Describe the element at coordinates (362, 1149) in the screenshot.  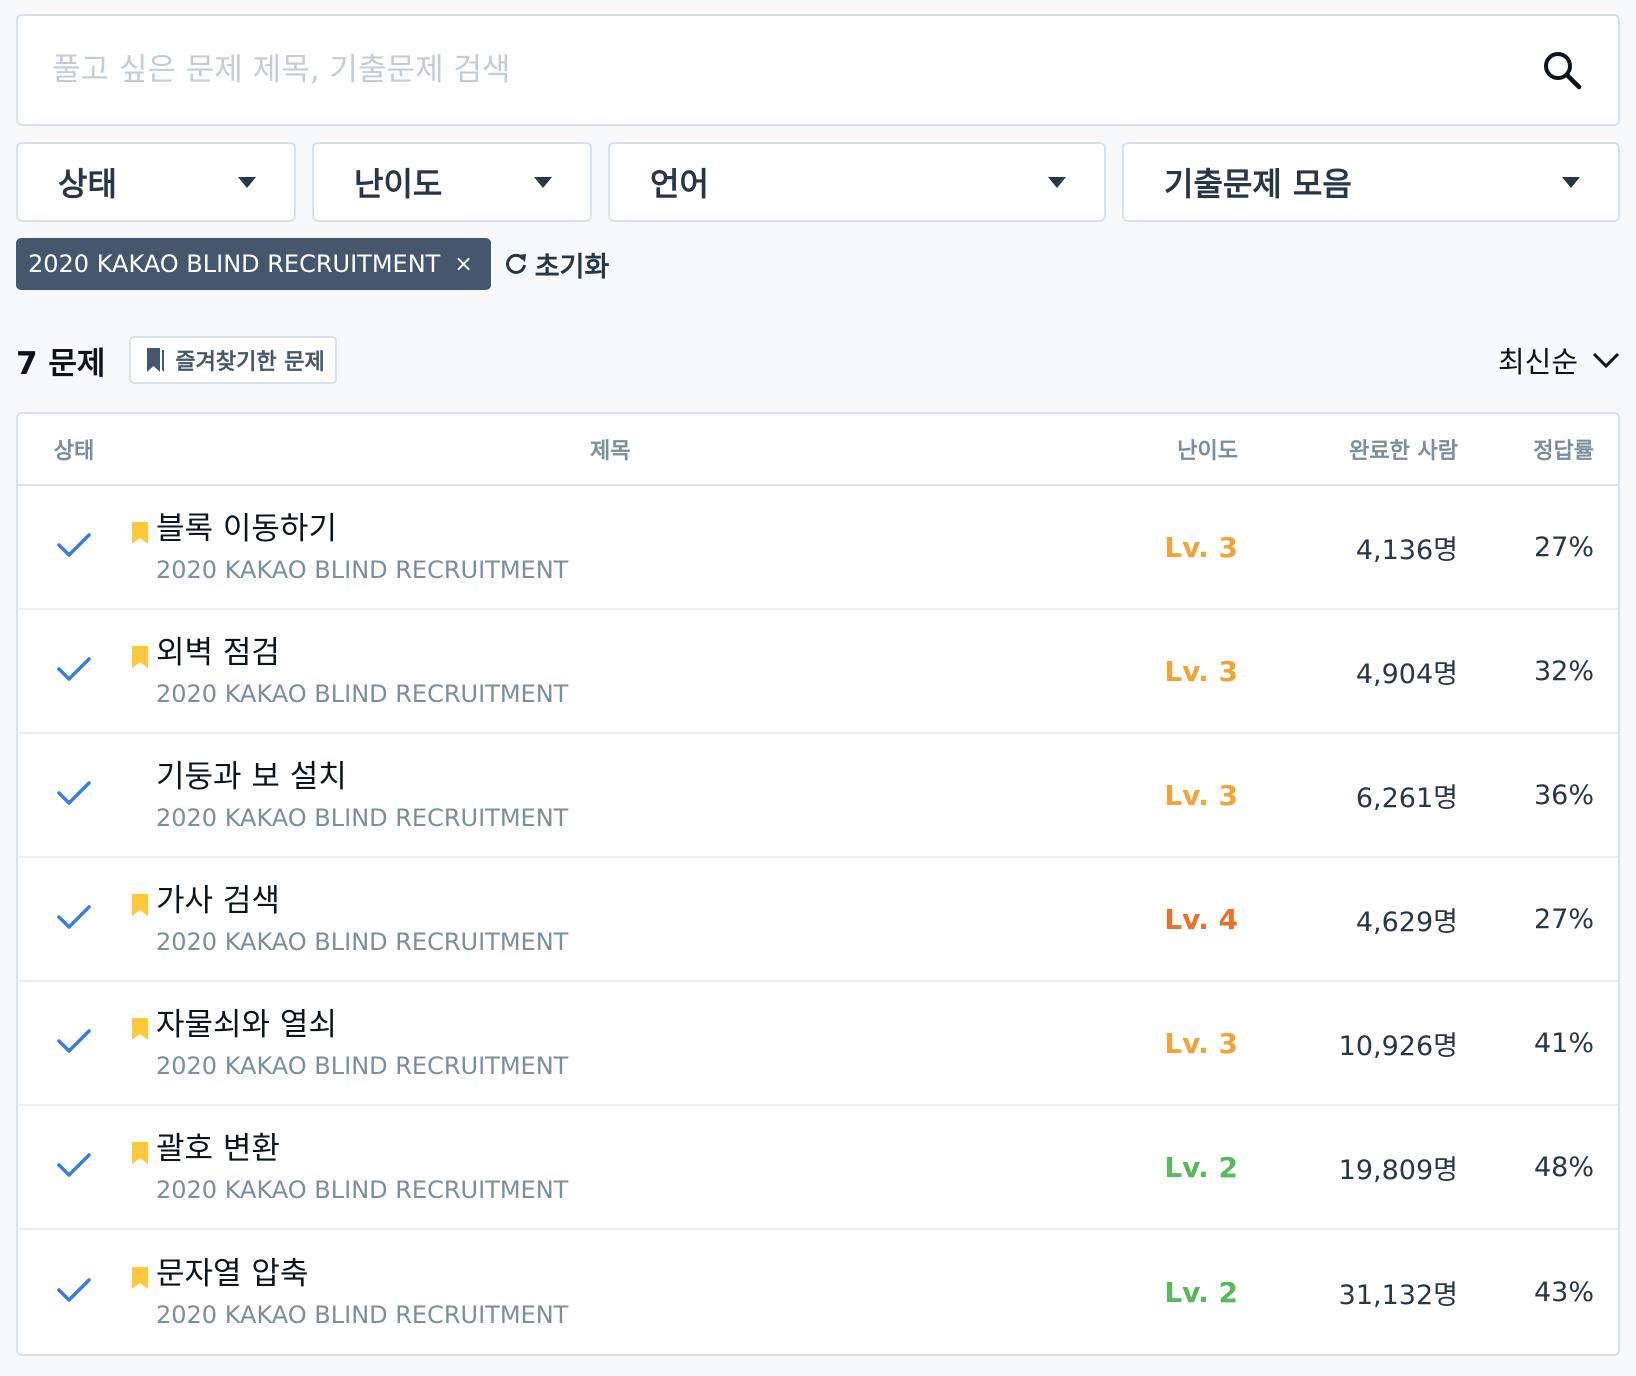
I see `problem-title-link: 괄호 변환` at that location.